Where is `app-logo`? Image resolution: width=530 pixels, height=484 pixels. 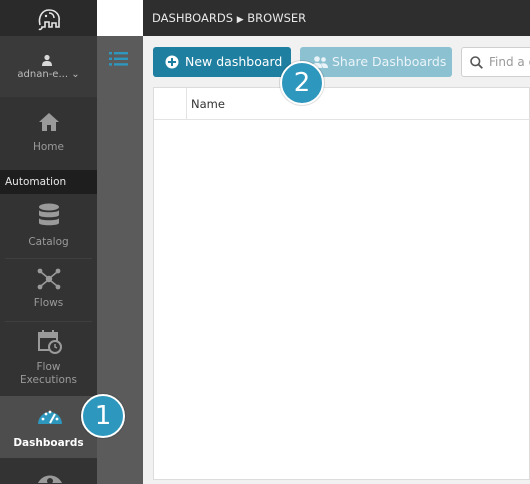 app-logo is located at coordinates (48, 18).